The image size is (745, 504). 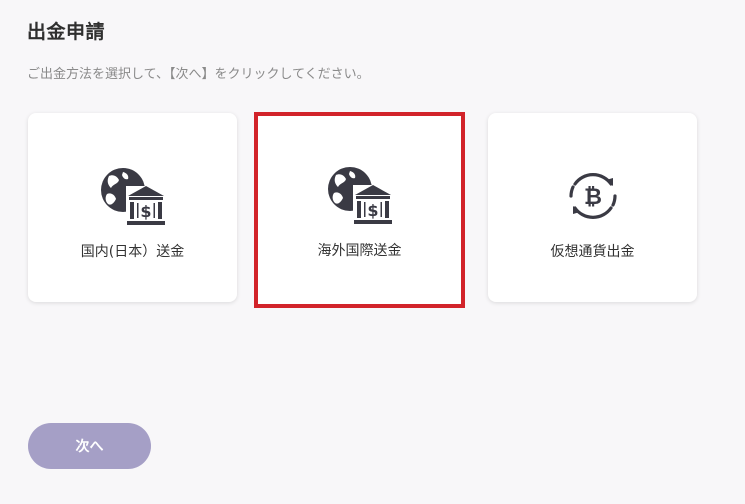 I want to click on option-label: 仮想通貨出金, so click(x=592, y=252).